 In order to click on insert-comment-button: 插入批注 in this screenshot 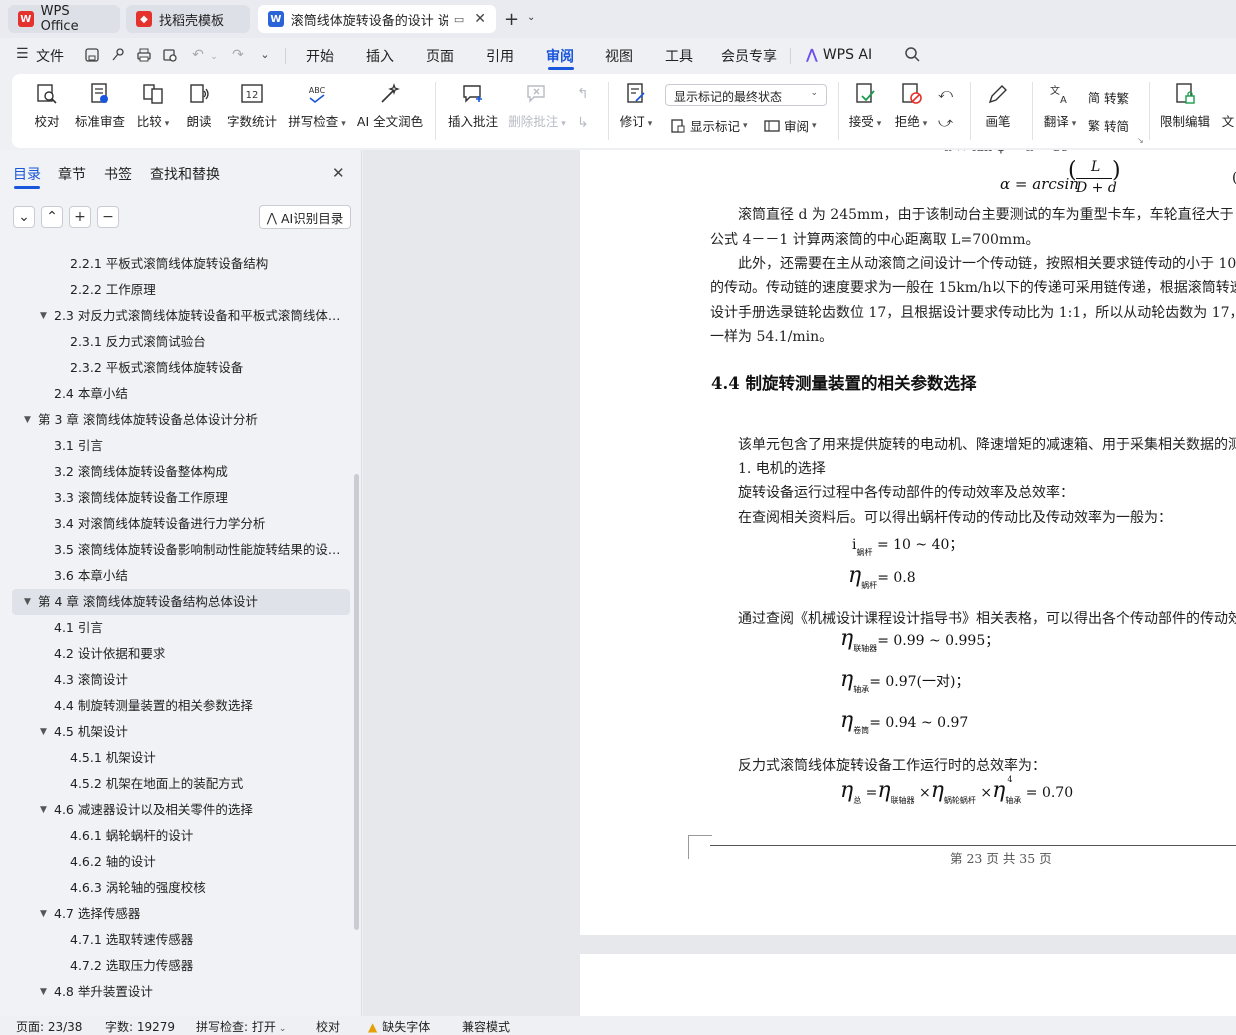, I will do `click(473, 106)`.